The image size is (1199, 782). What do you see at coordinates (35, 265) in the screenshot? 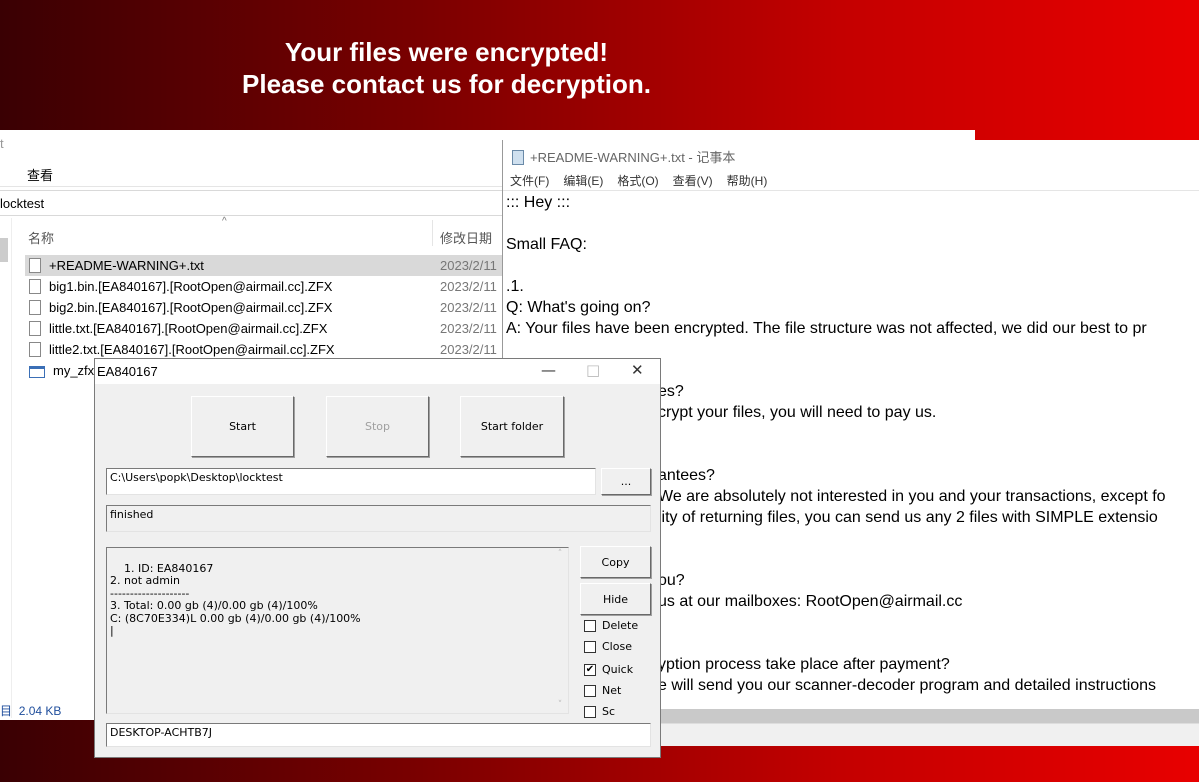
I see `text-file-icon` at bounding box center [35, 265].